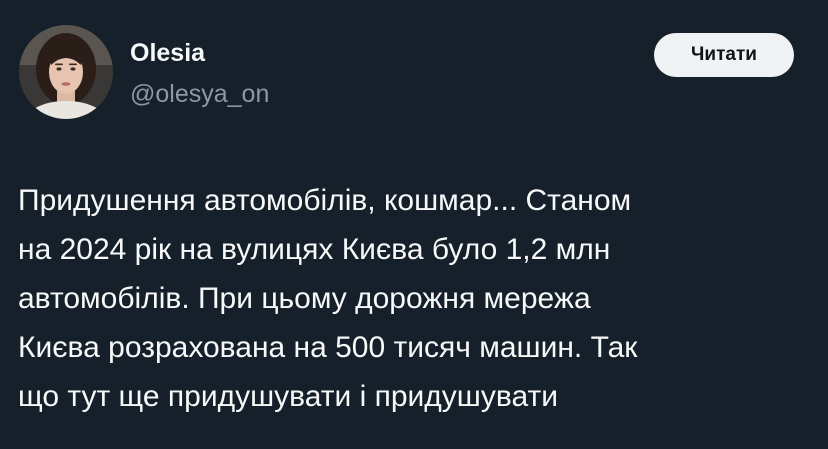 This screenshot has height=449, width=828. I want to click on author-display-name: Olesia, so click(167, 53).